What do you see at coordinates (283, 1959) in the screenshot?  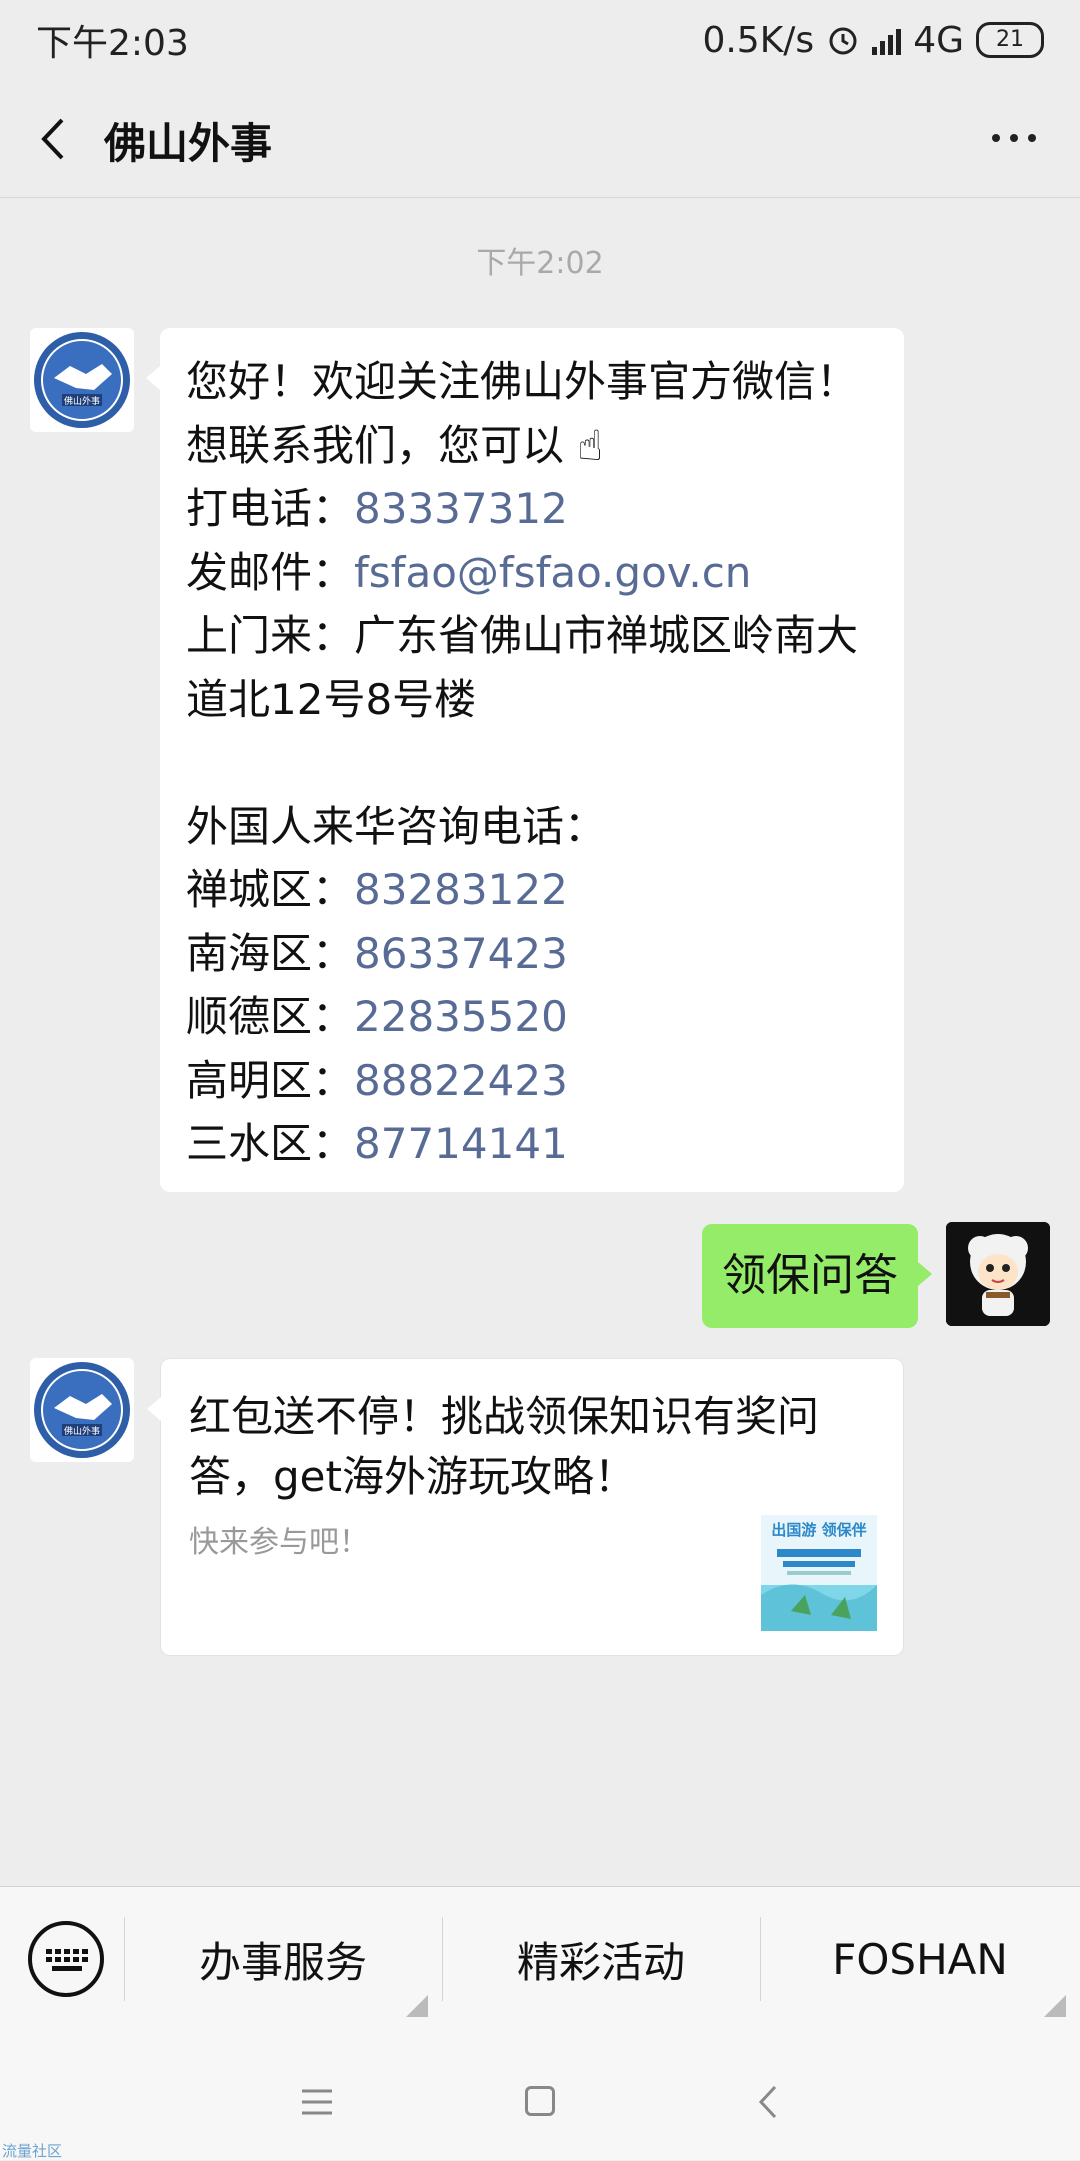 I see `menu-item-services: 办事服务` at bounding box center [283, 1959].